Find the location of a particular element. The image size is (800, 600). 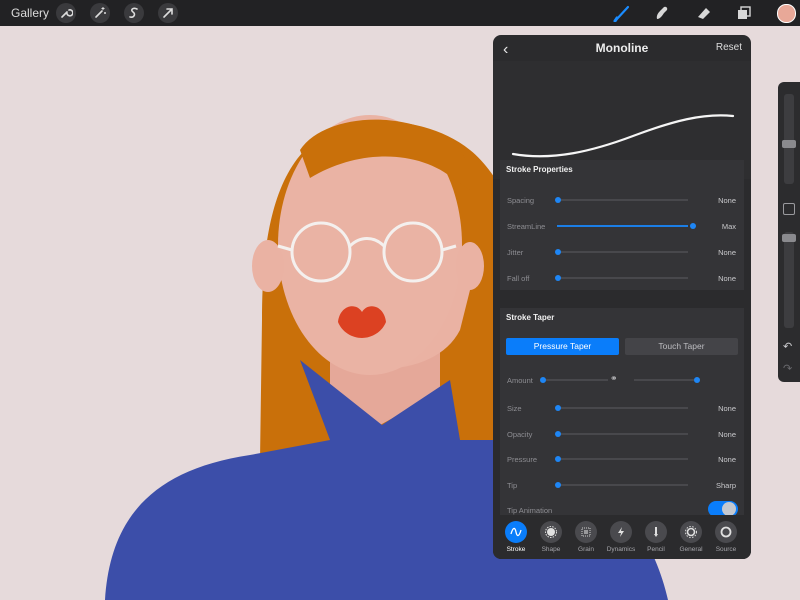

spacing-slider is located at coordinates (622, 200).